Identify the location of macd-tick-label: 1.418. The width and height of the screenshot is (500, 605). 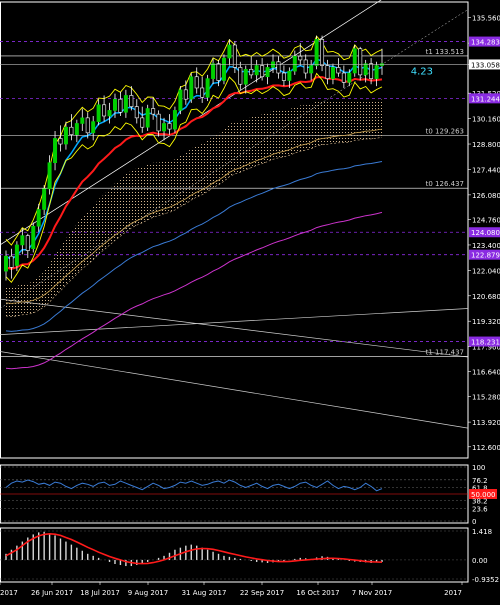
(482, 532).